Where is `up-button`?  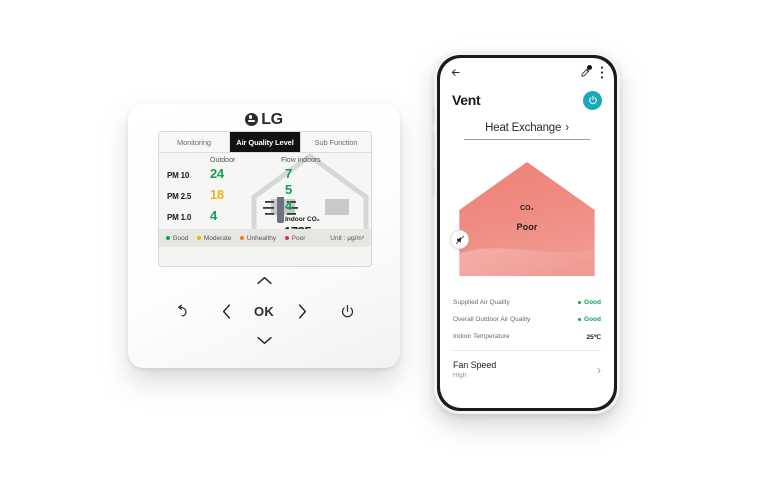 up-button is located at coordinates (264, 280).